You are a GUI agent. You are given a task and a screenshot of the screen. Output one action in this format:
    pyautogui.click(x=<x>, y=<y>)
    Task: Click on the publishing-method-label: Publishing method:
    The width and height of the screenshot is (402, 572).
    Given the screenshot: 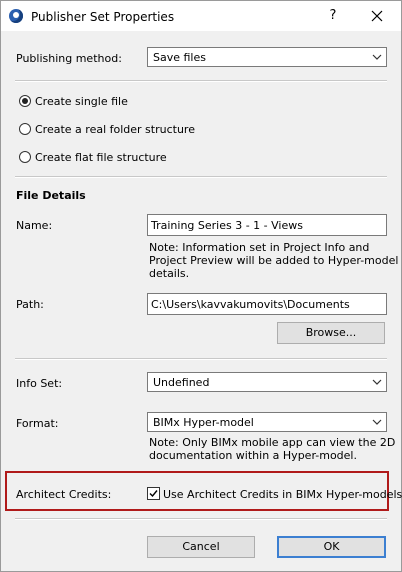 What is the action you would take?
    pyautogui.click(x=69, y=58)
    